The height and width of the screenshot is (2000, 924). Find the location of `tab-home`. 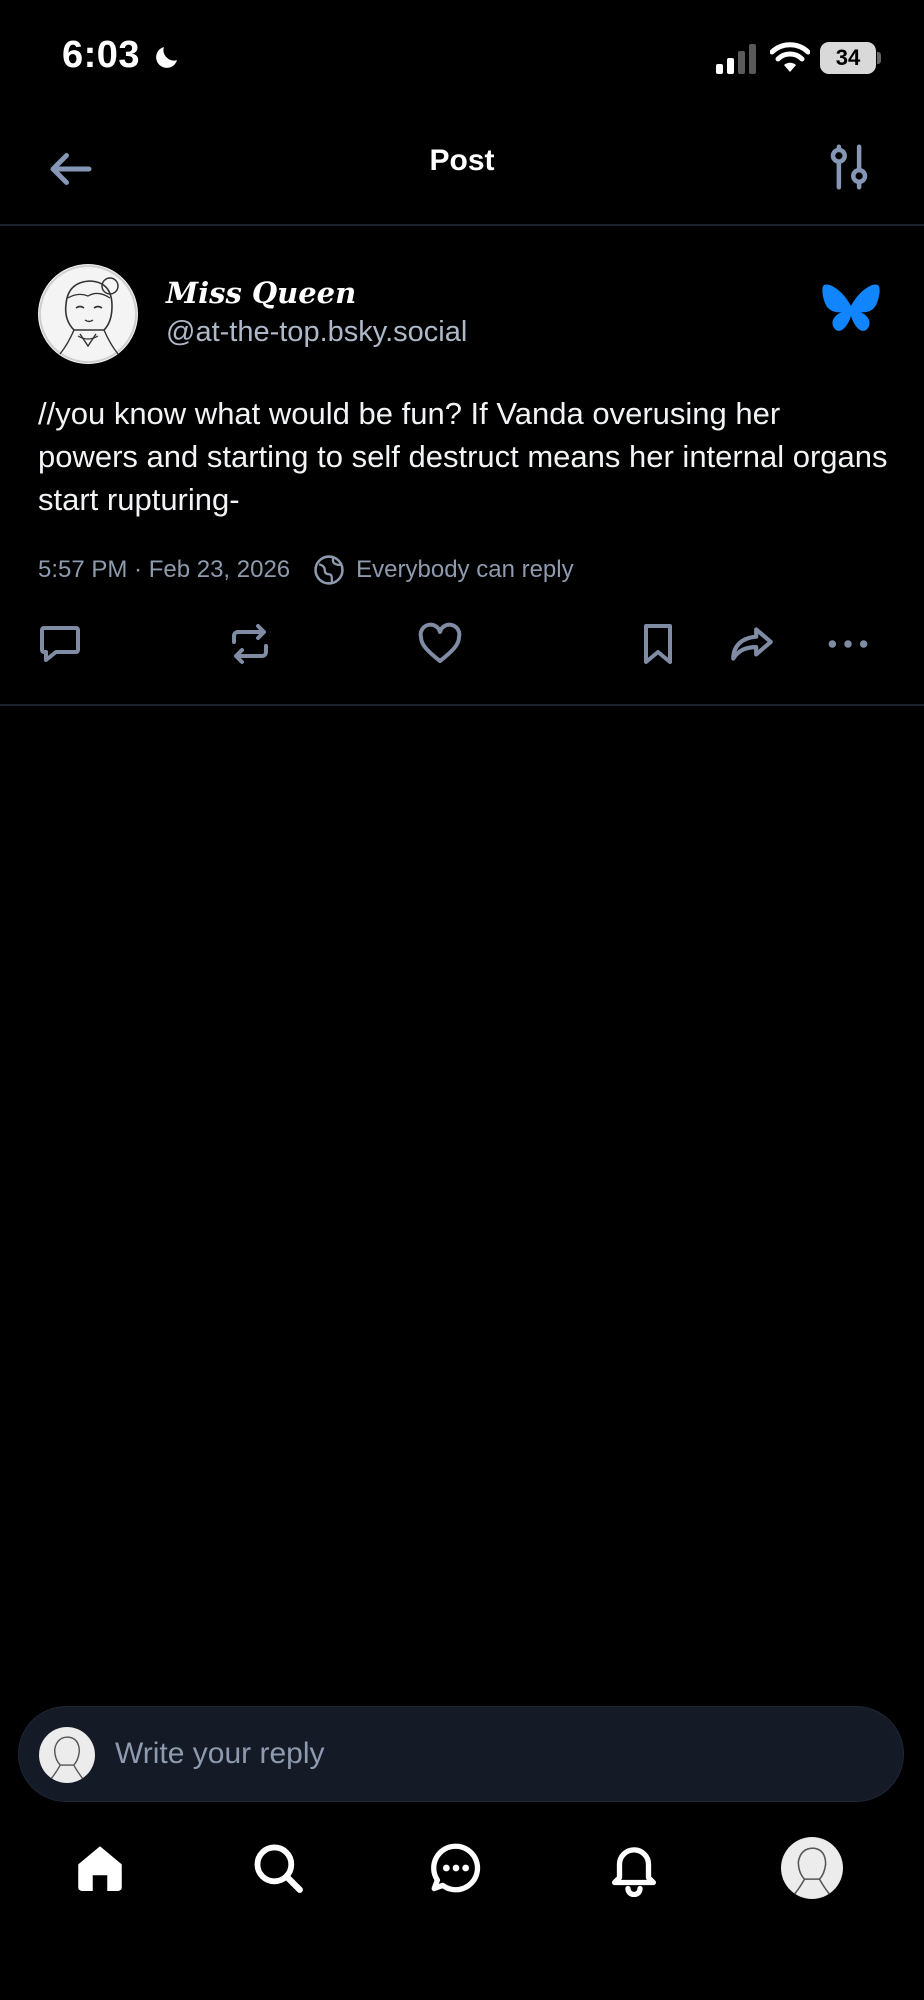

tab-home is located at coordinates (100, 1868).